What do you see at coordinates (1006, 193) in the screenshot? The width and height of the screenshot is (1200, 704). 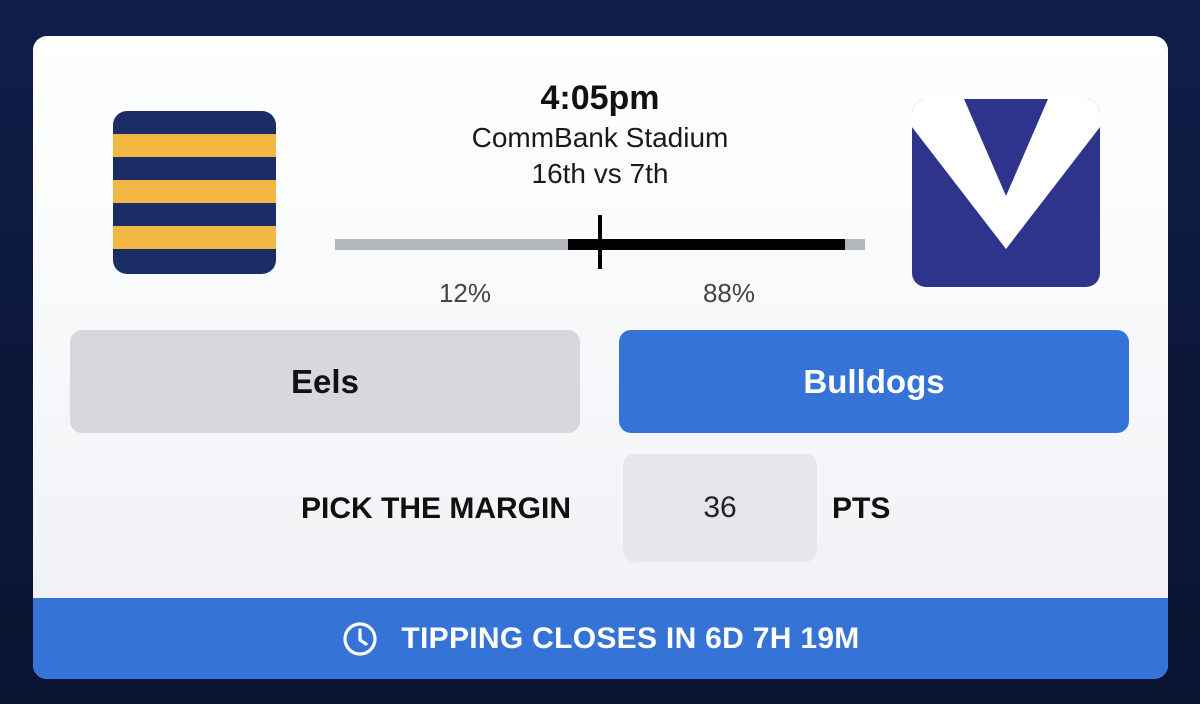 I see `bulldogs-logo` at bounding box center [1006, 193].